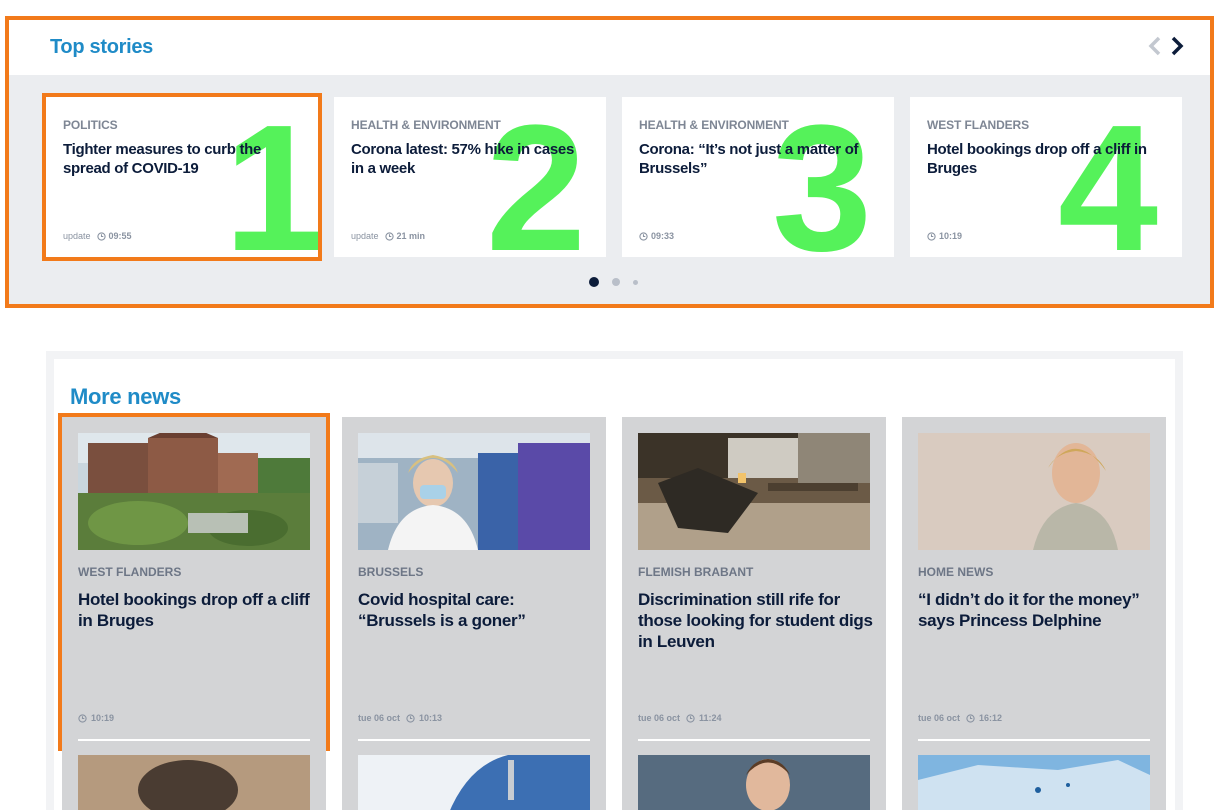 The height and width of the screenshot is (810, 1219). Describe the element at coordinates (102, 47) in the screenshot. I see `top-stories-title: Top stories` at that location.